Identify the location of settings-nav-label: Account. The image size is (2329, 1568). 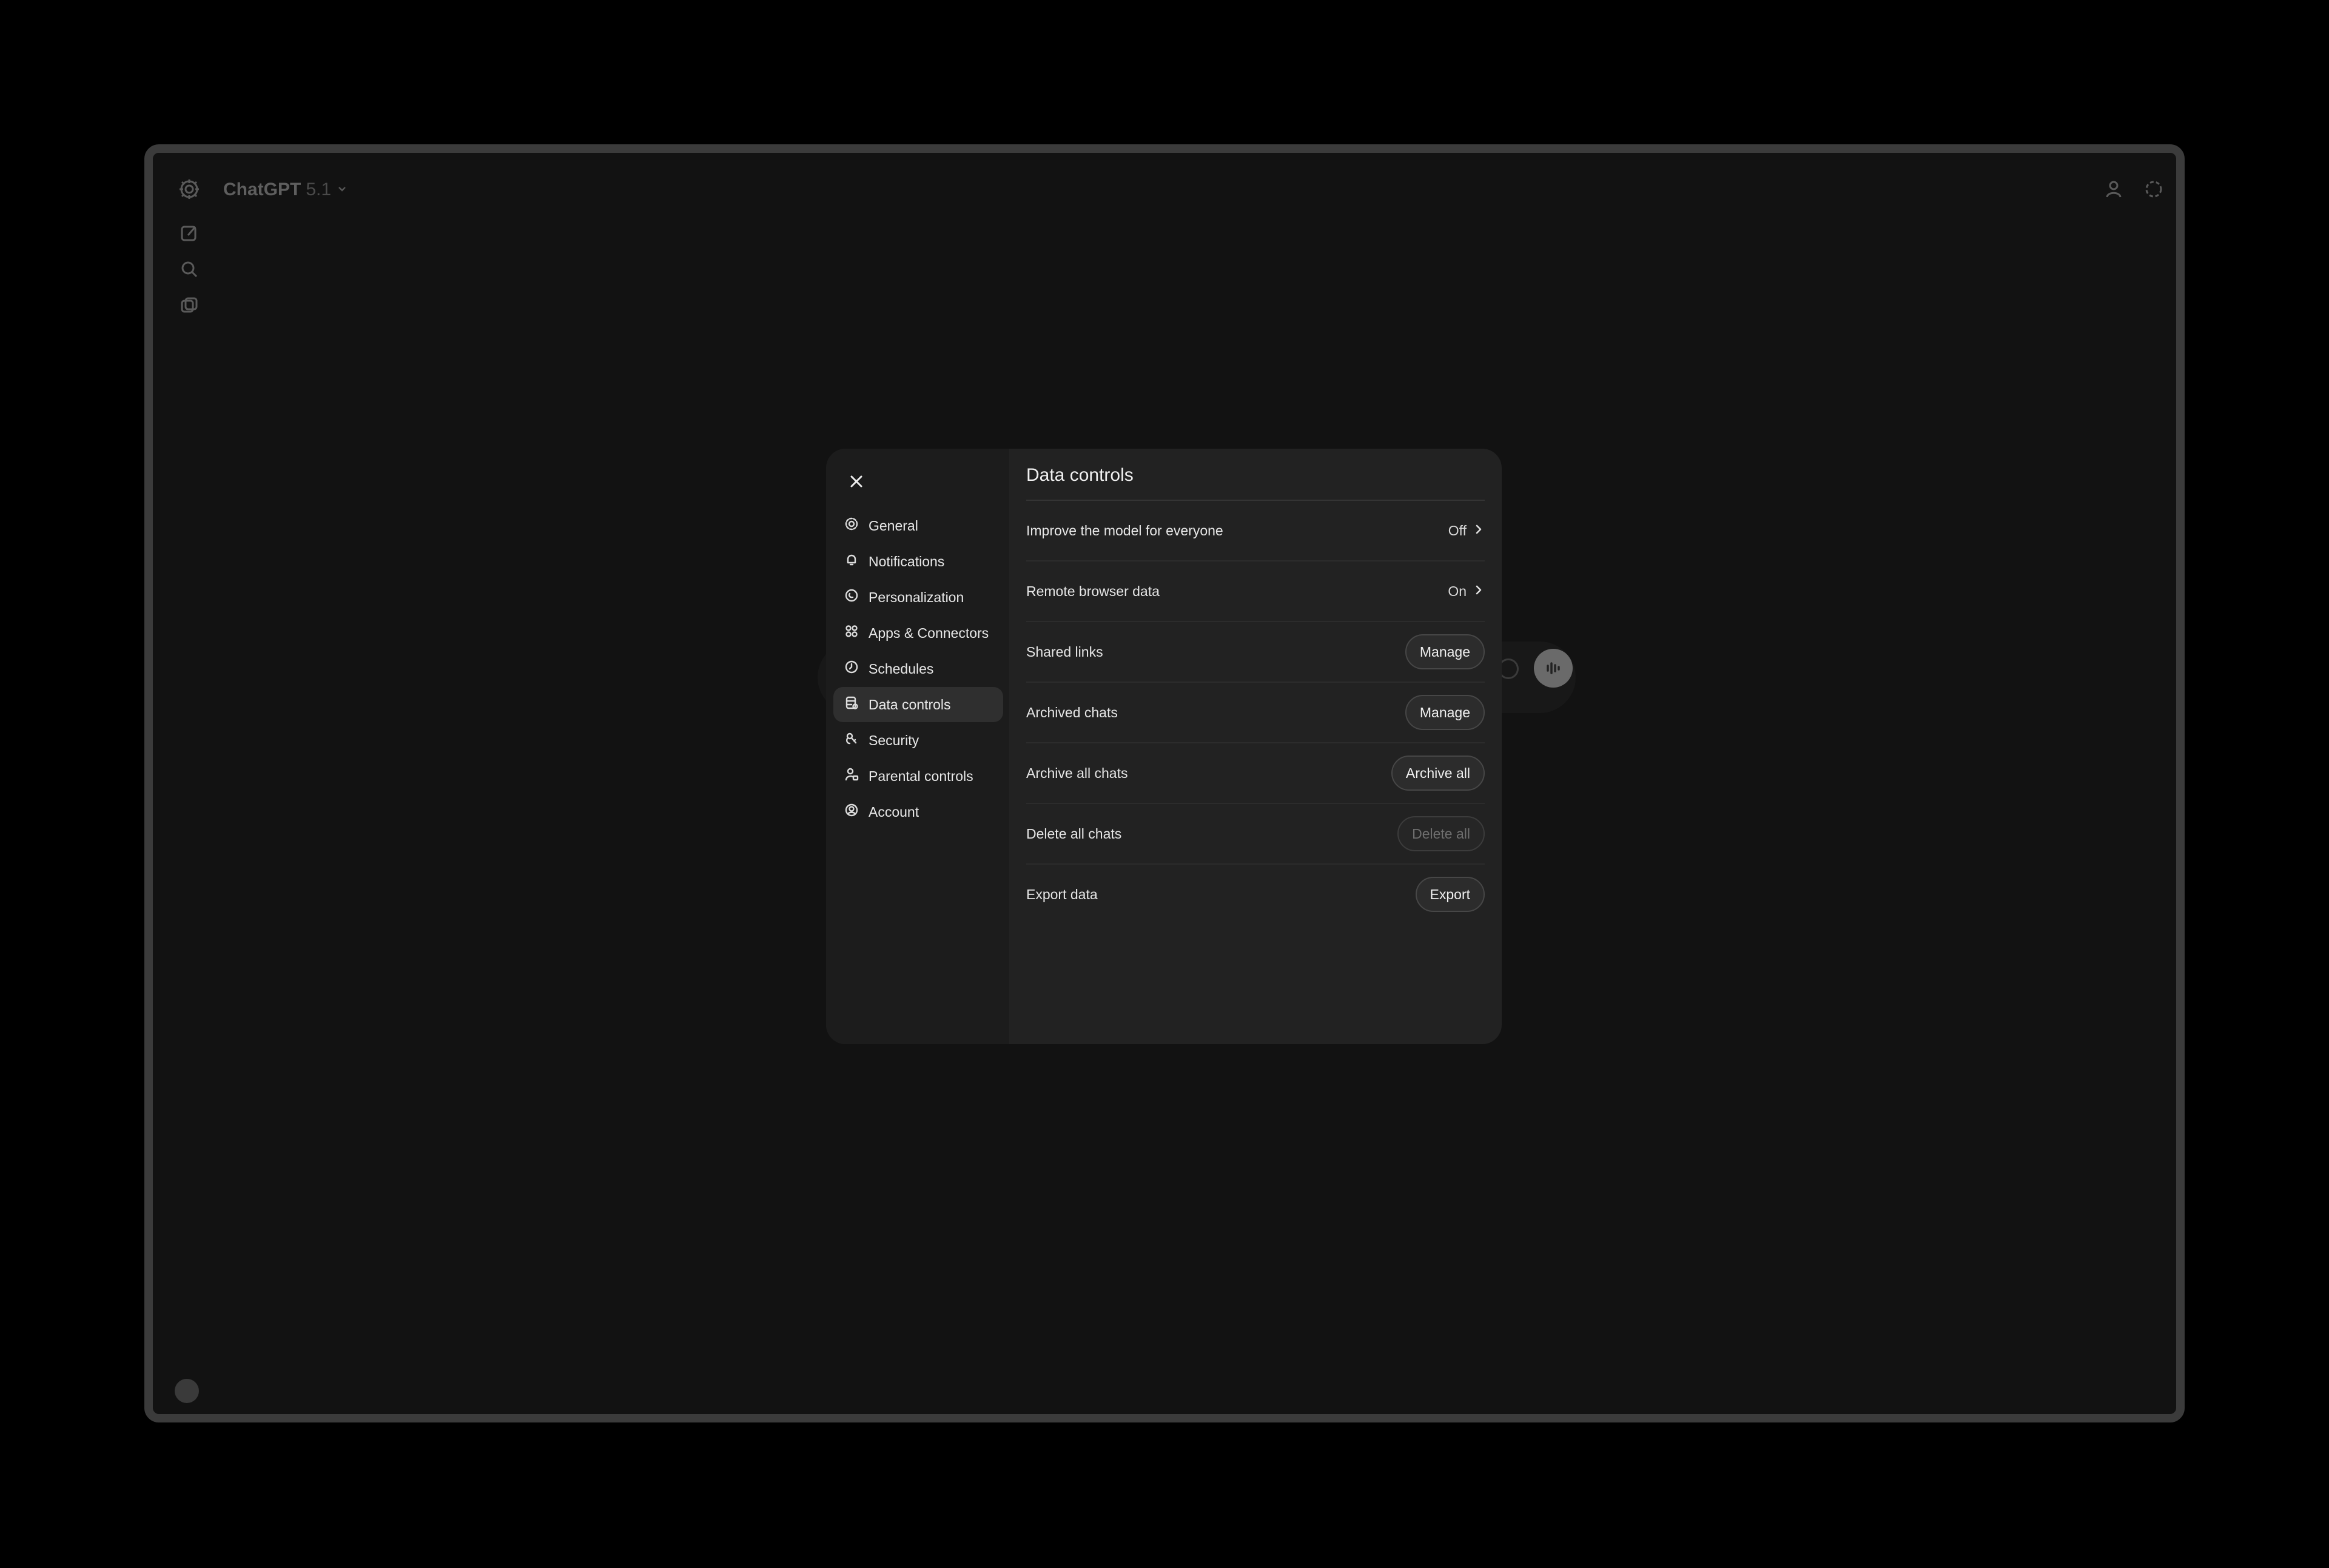
(894, 812).